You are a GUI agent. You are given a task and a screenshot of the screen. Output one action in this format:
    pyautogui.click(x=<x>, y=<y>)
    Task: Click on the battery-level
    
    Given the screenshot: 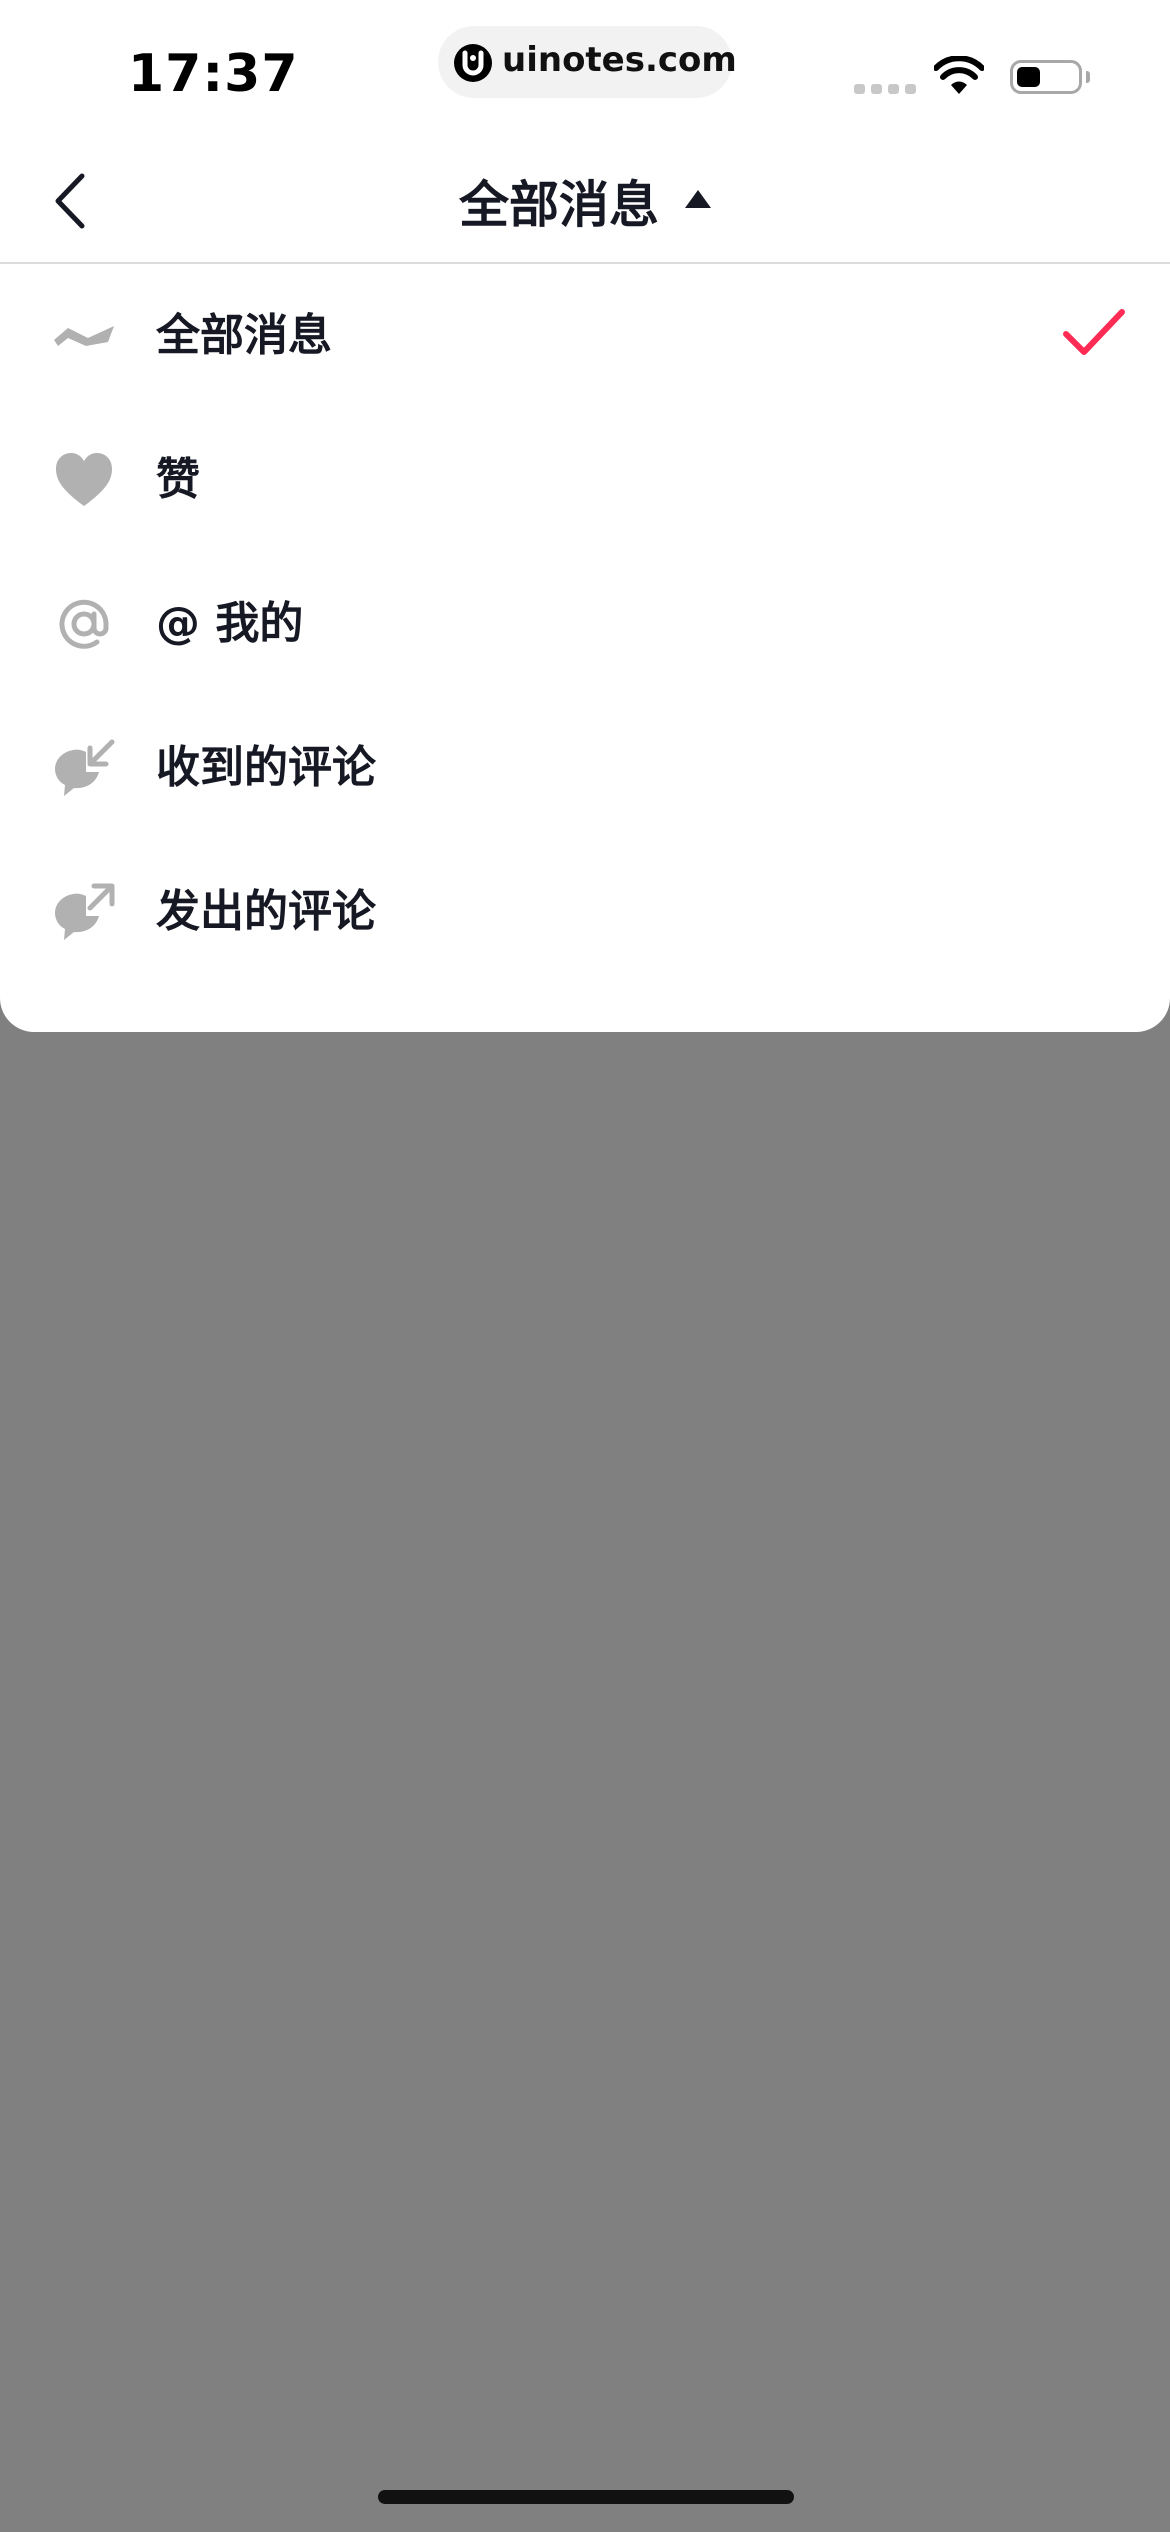 What is the action you would take?
    pyautogui.click(x=1028, y=77)
    